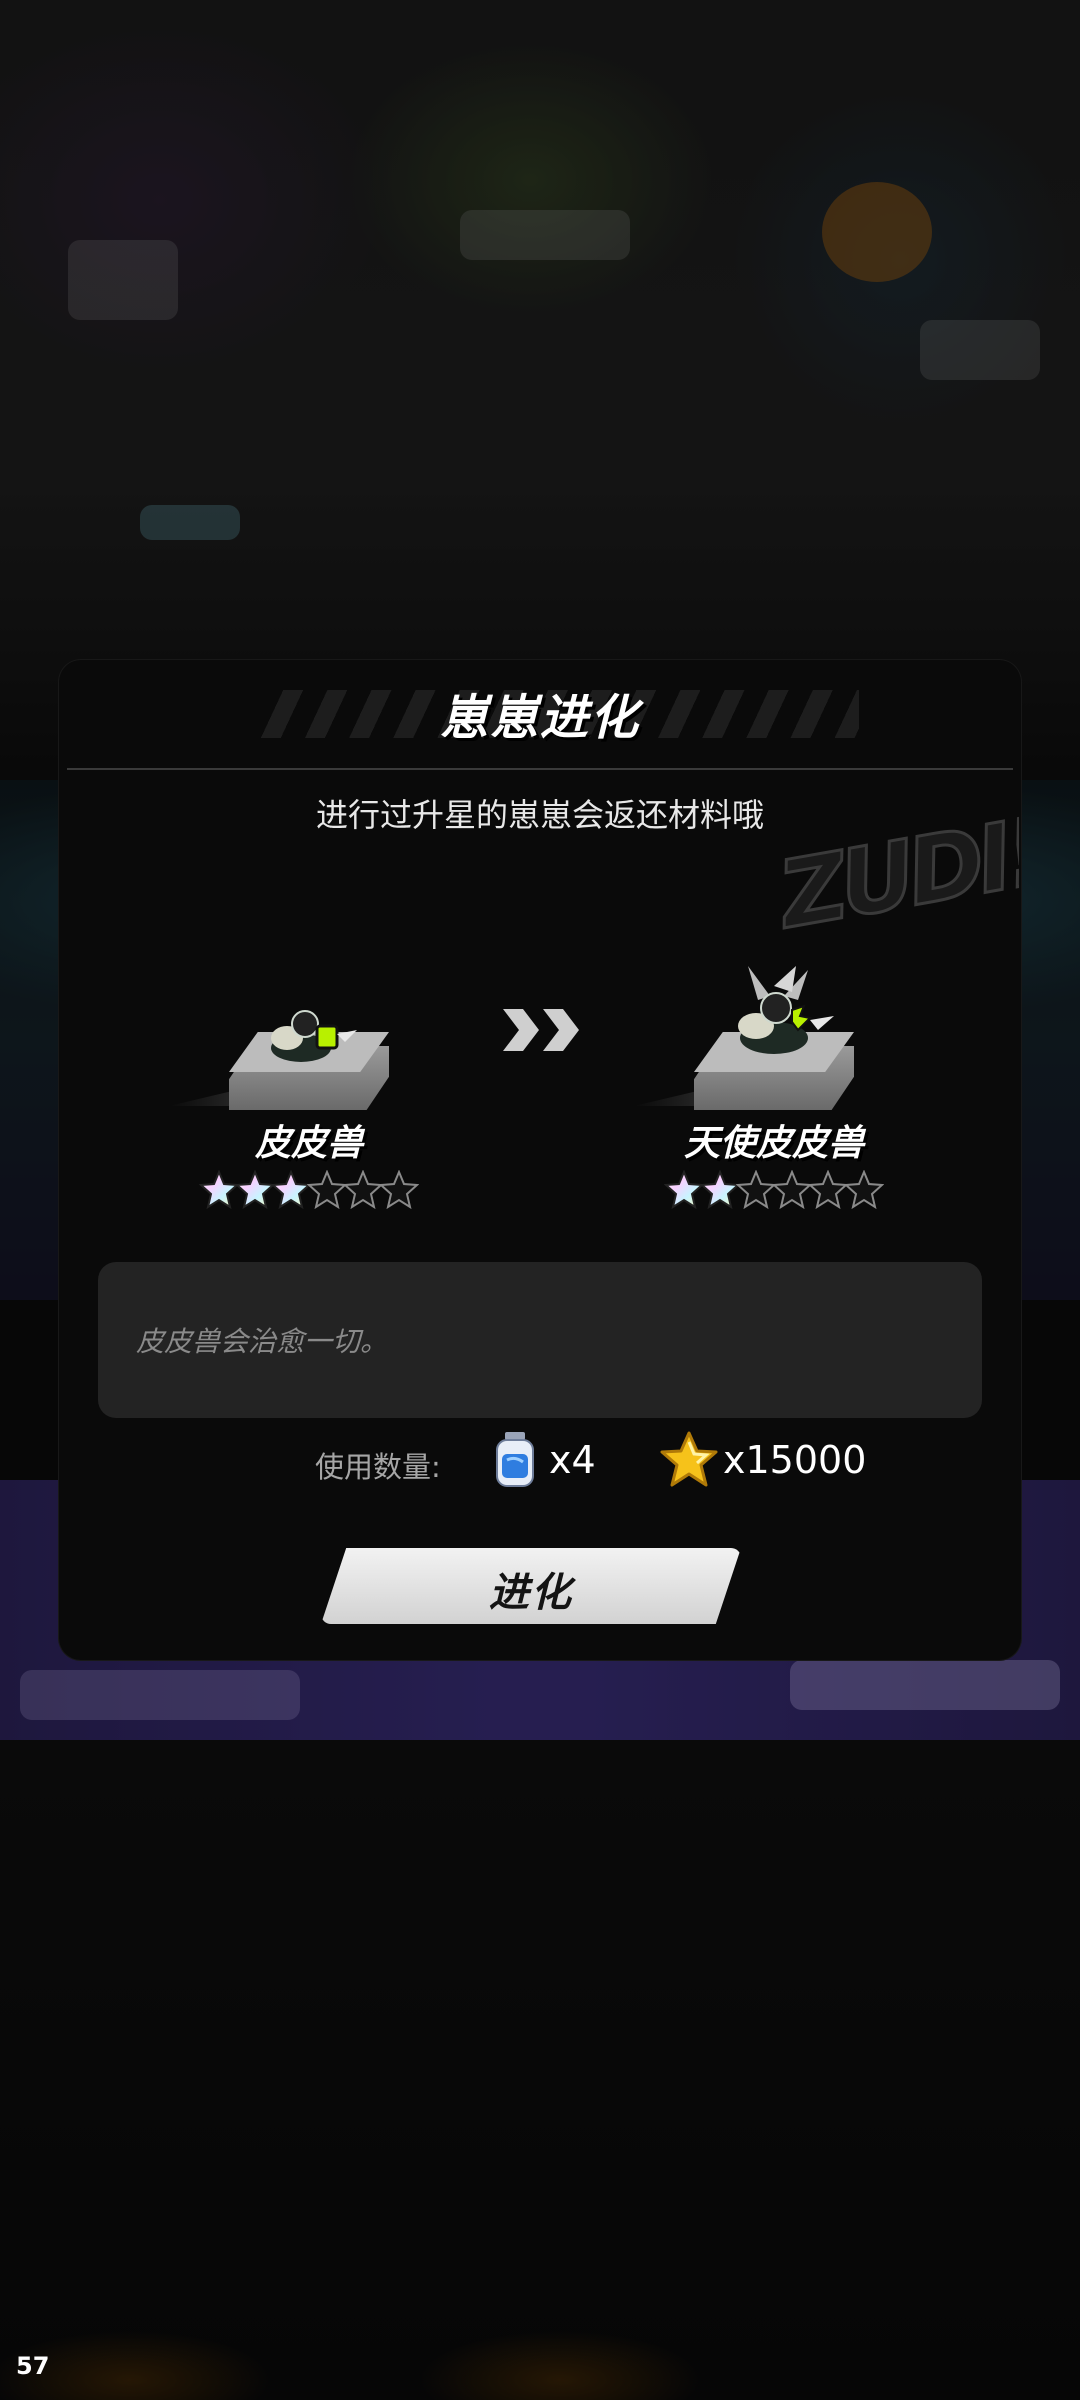  Describe the element at coordinates (786, 1010) in the screenshot. I see `angel-pipimon-creature-icon` at that location.